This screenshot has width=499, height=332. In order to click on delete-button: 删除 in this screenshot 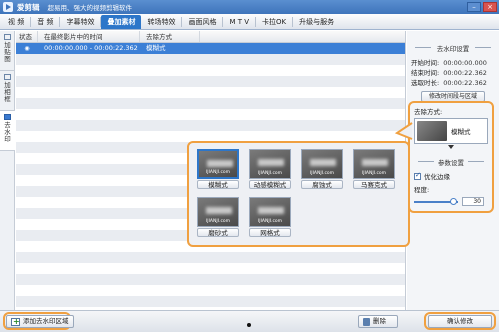, I will do `click(378, 321)`.